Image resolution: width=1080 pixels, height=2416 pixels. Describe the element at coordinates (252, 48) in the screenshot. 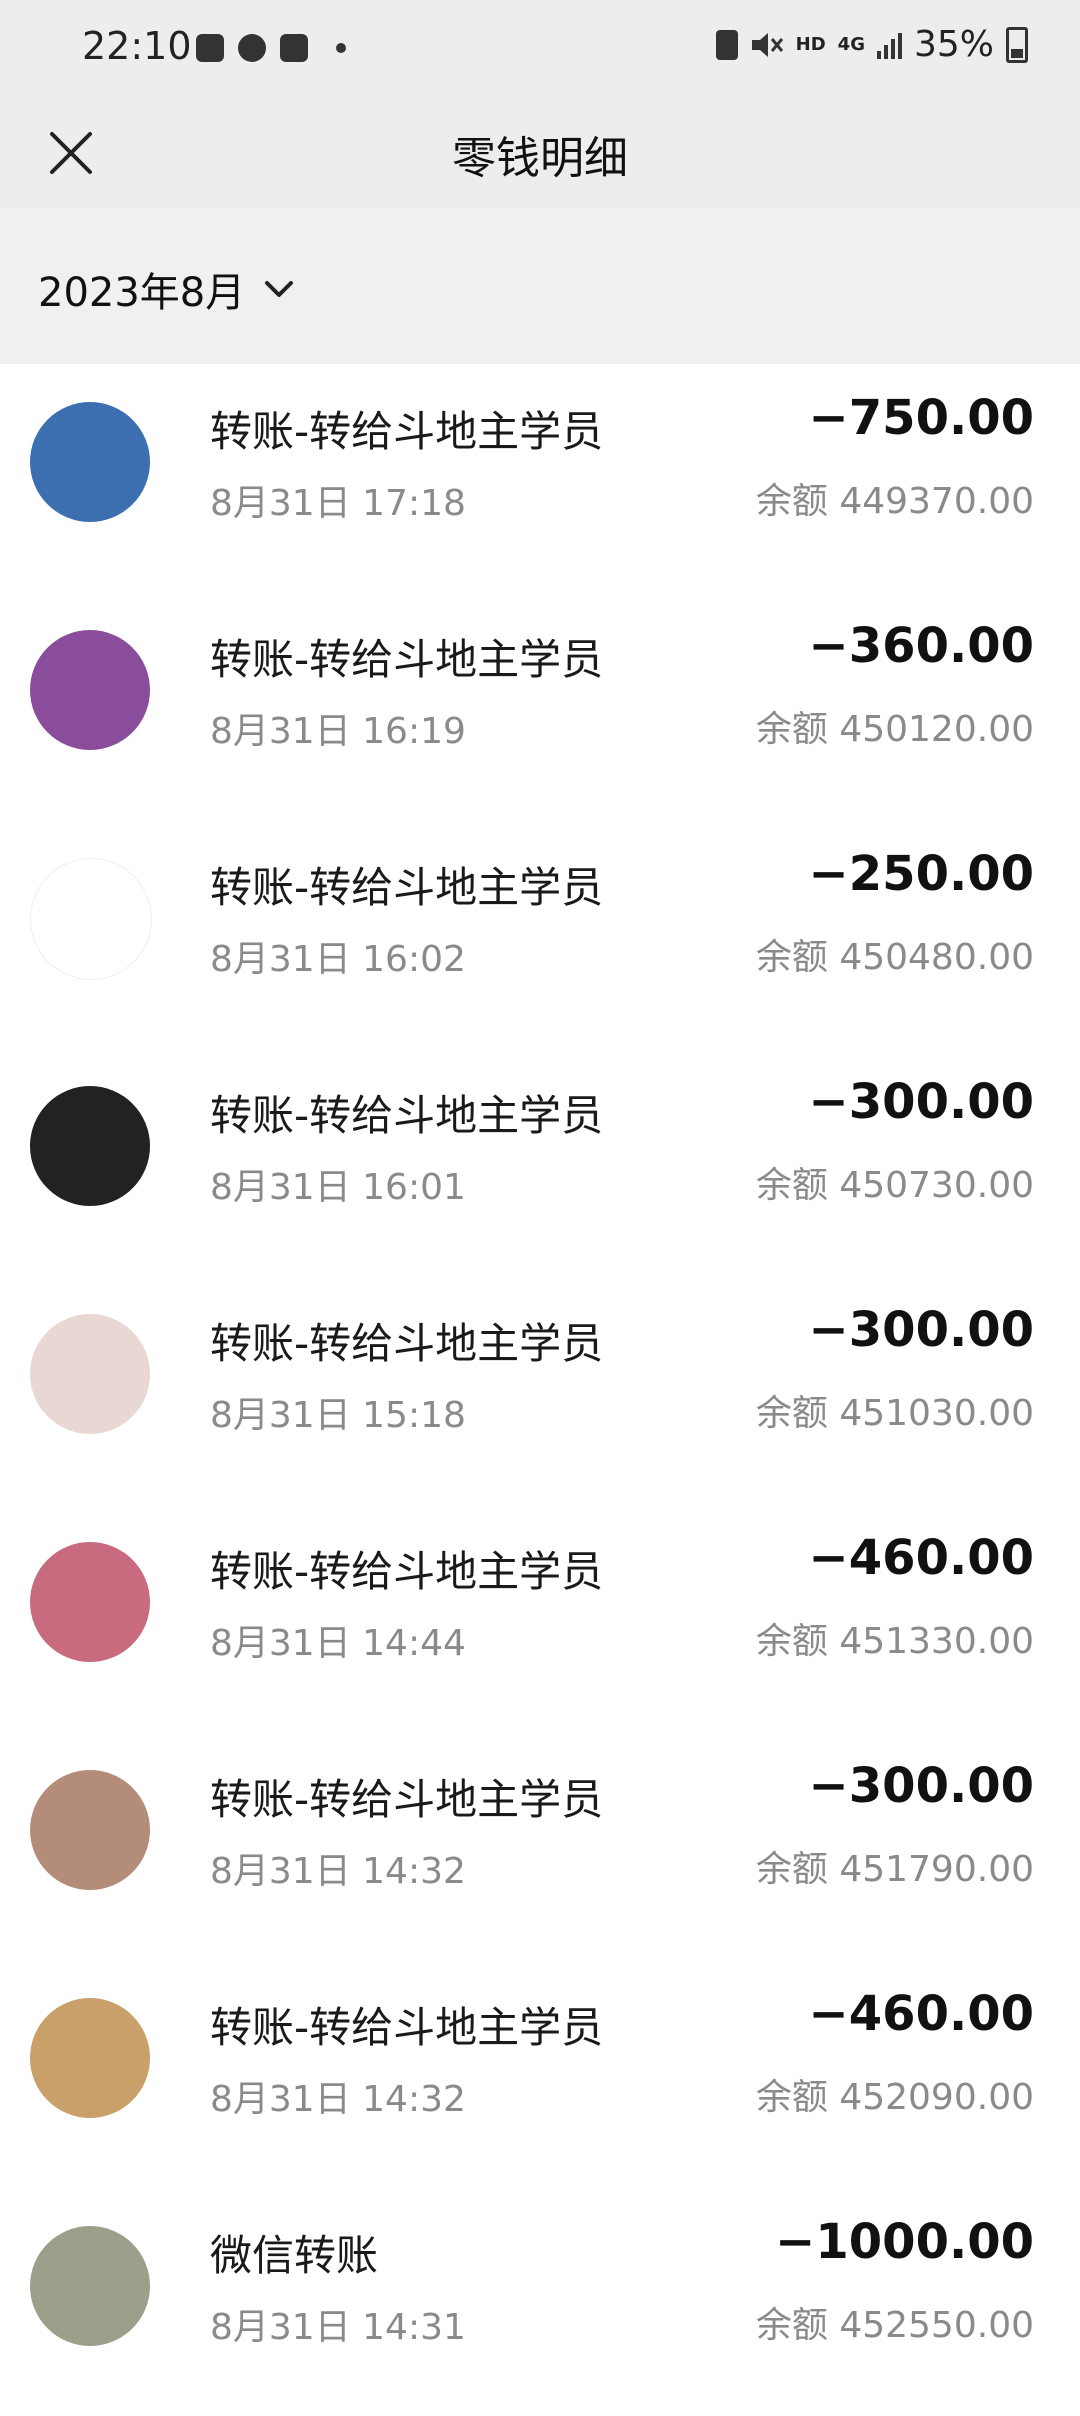

I see `vpn-icon` at that location.